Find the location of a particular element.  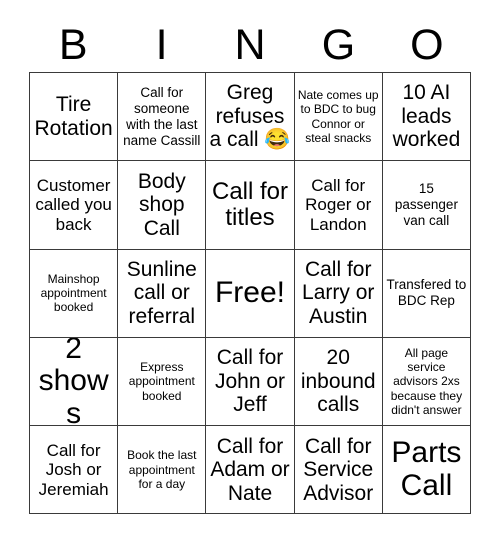

bingo-cell-label: Transfered to BDC Rep is located at coordinates (426, 293).